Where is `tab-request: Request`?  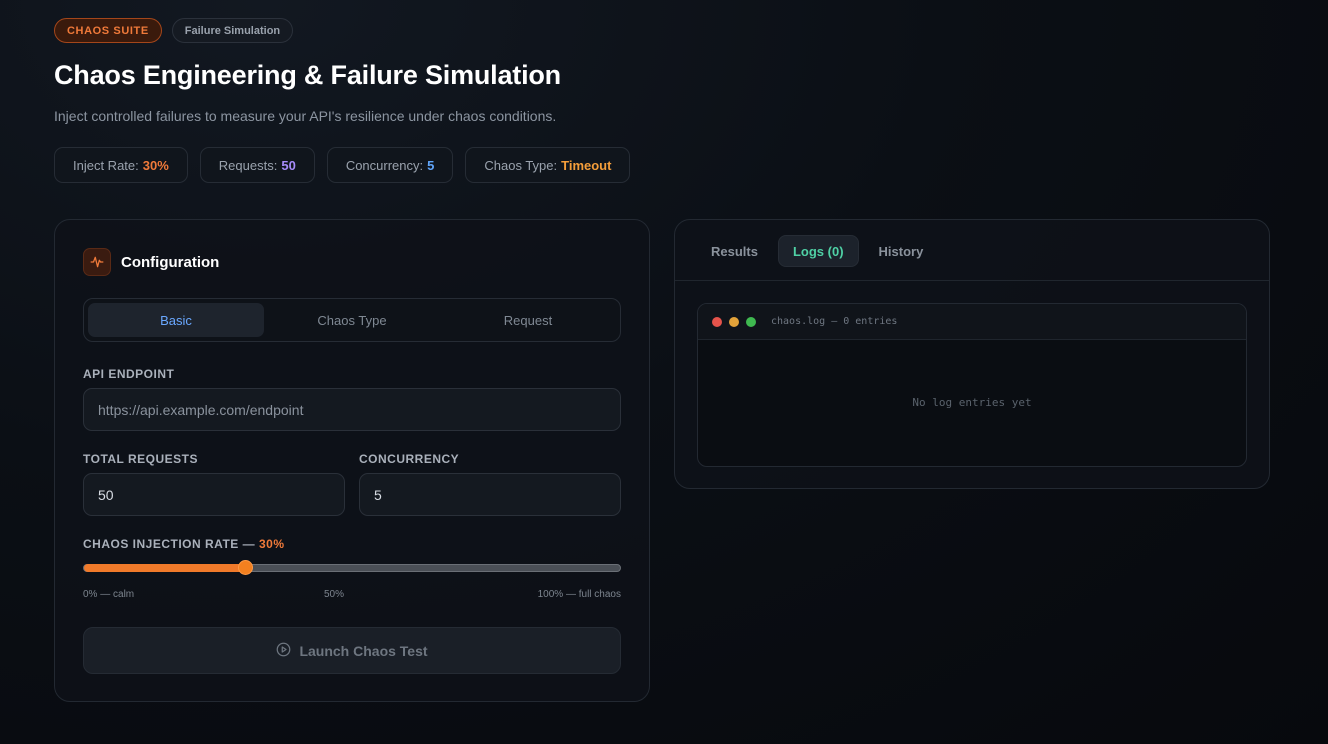 tab-request: Request is located at coordinates (528, 320).